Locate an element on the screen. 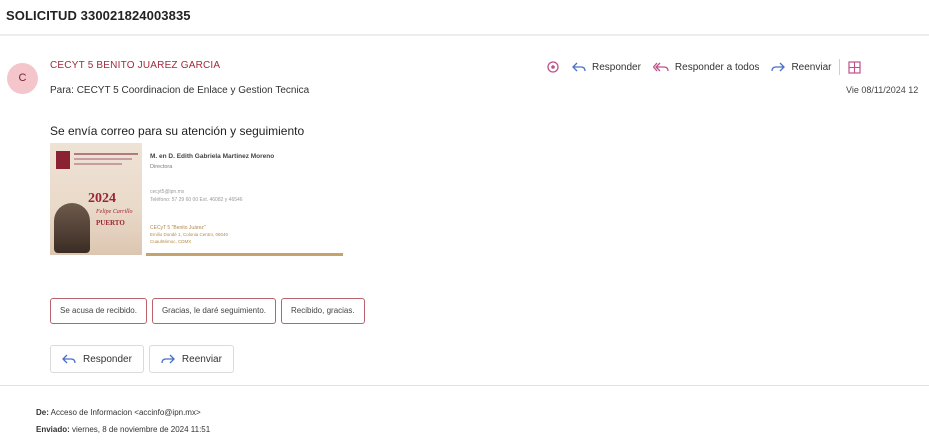 This screenshot has height=446, width=929. sparkle-icon is located at coordinates (553, 67).